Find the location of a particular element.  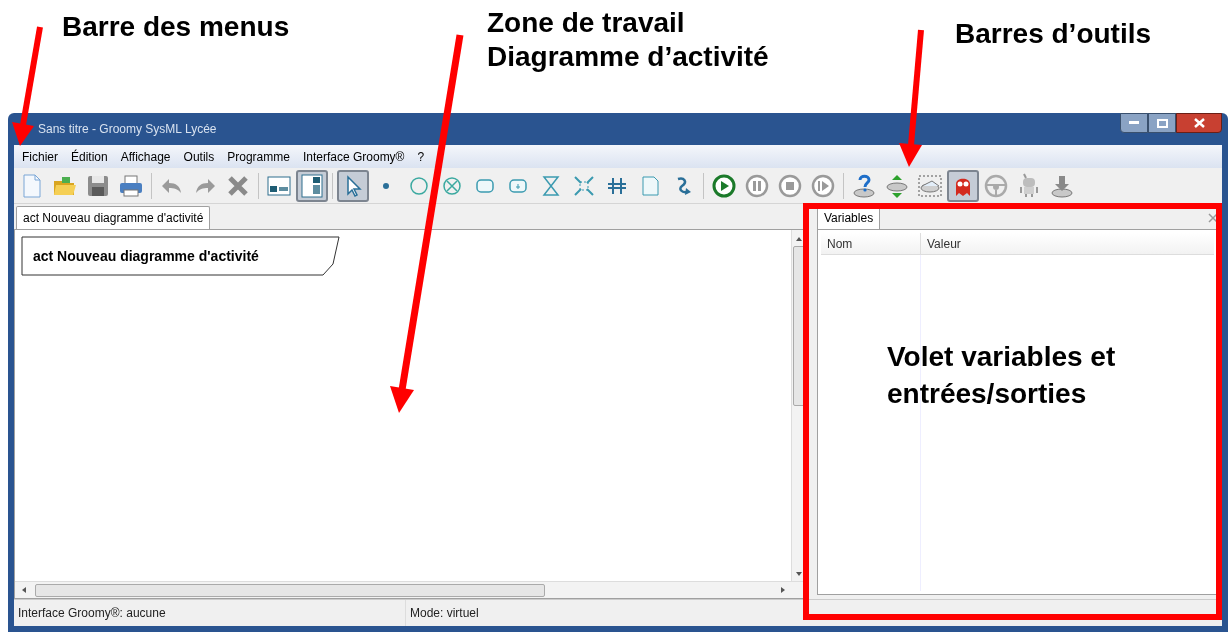

horizontal-scrollbar is located at coordinates (410, 589).